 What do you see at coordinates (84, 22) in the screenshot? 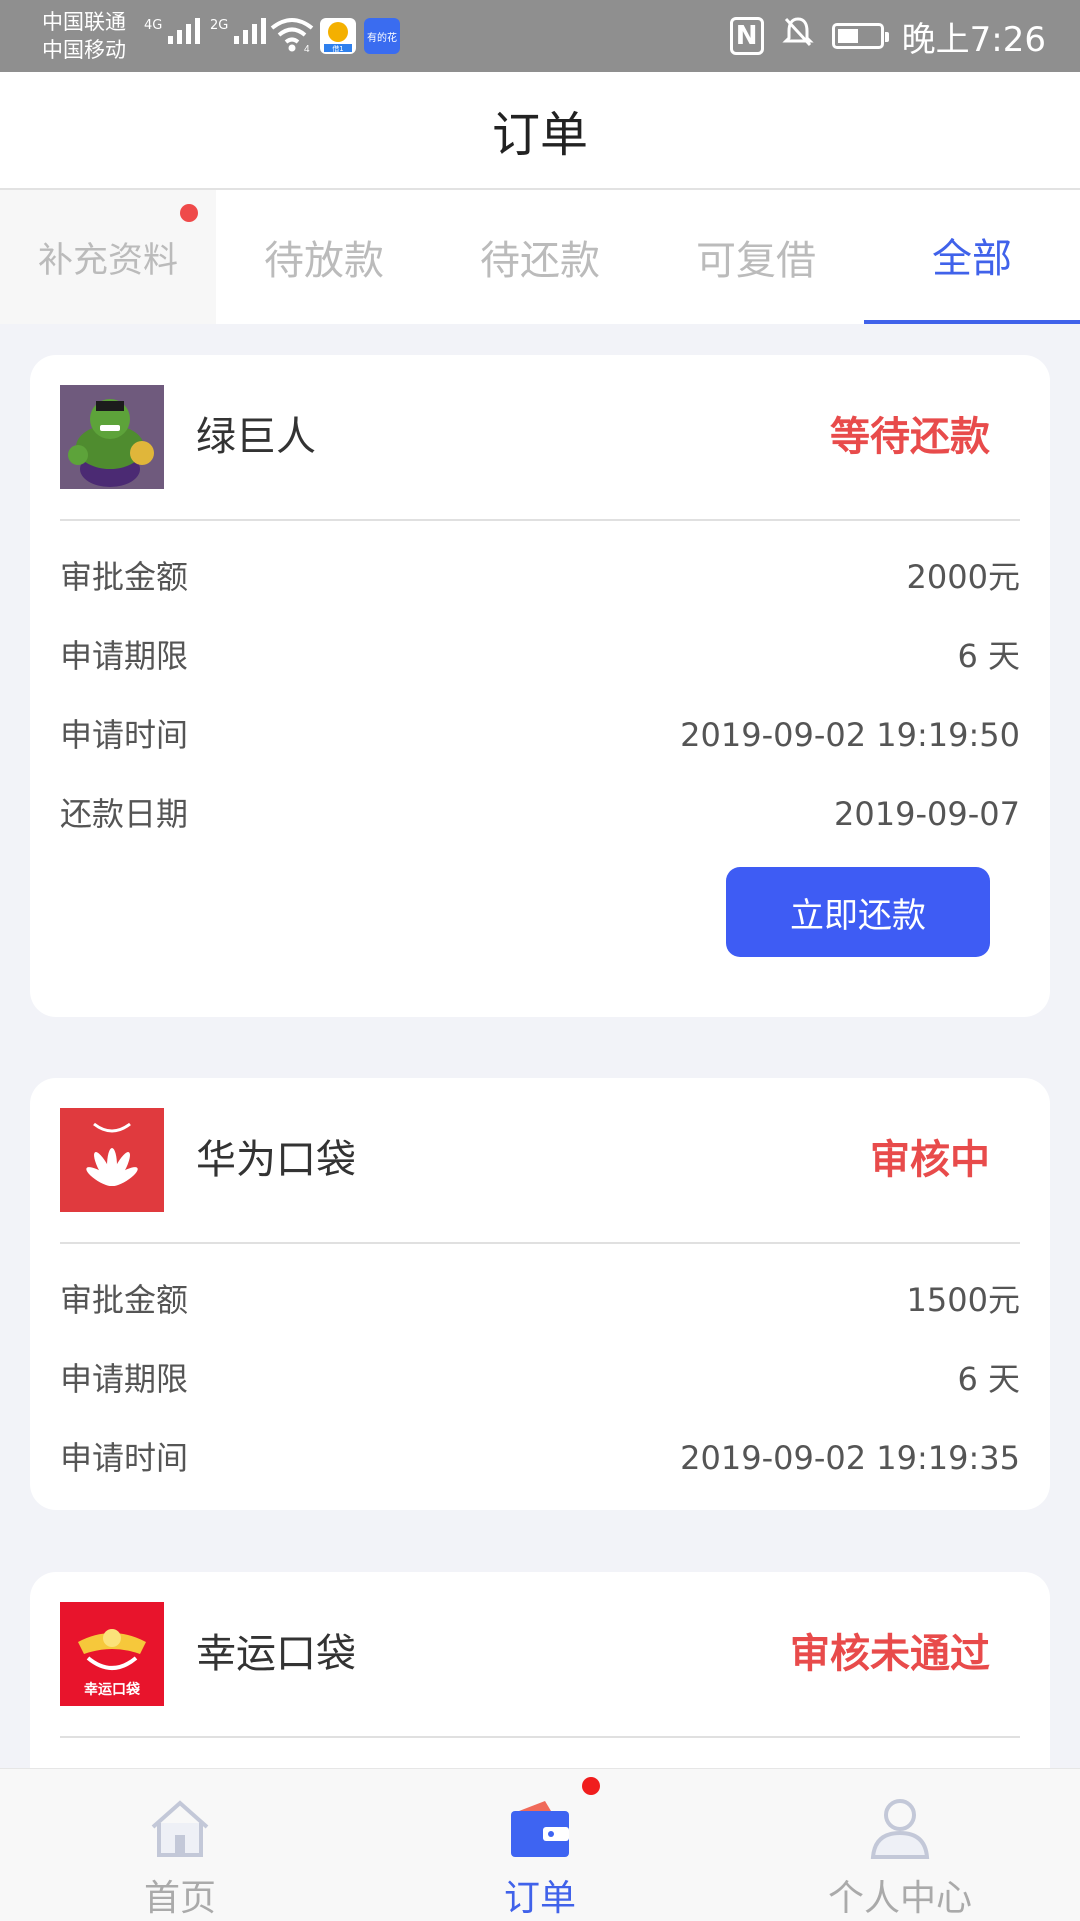
I see `carrier-1: 中国联通` at bounding box center [84, 22].